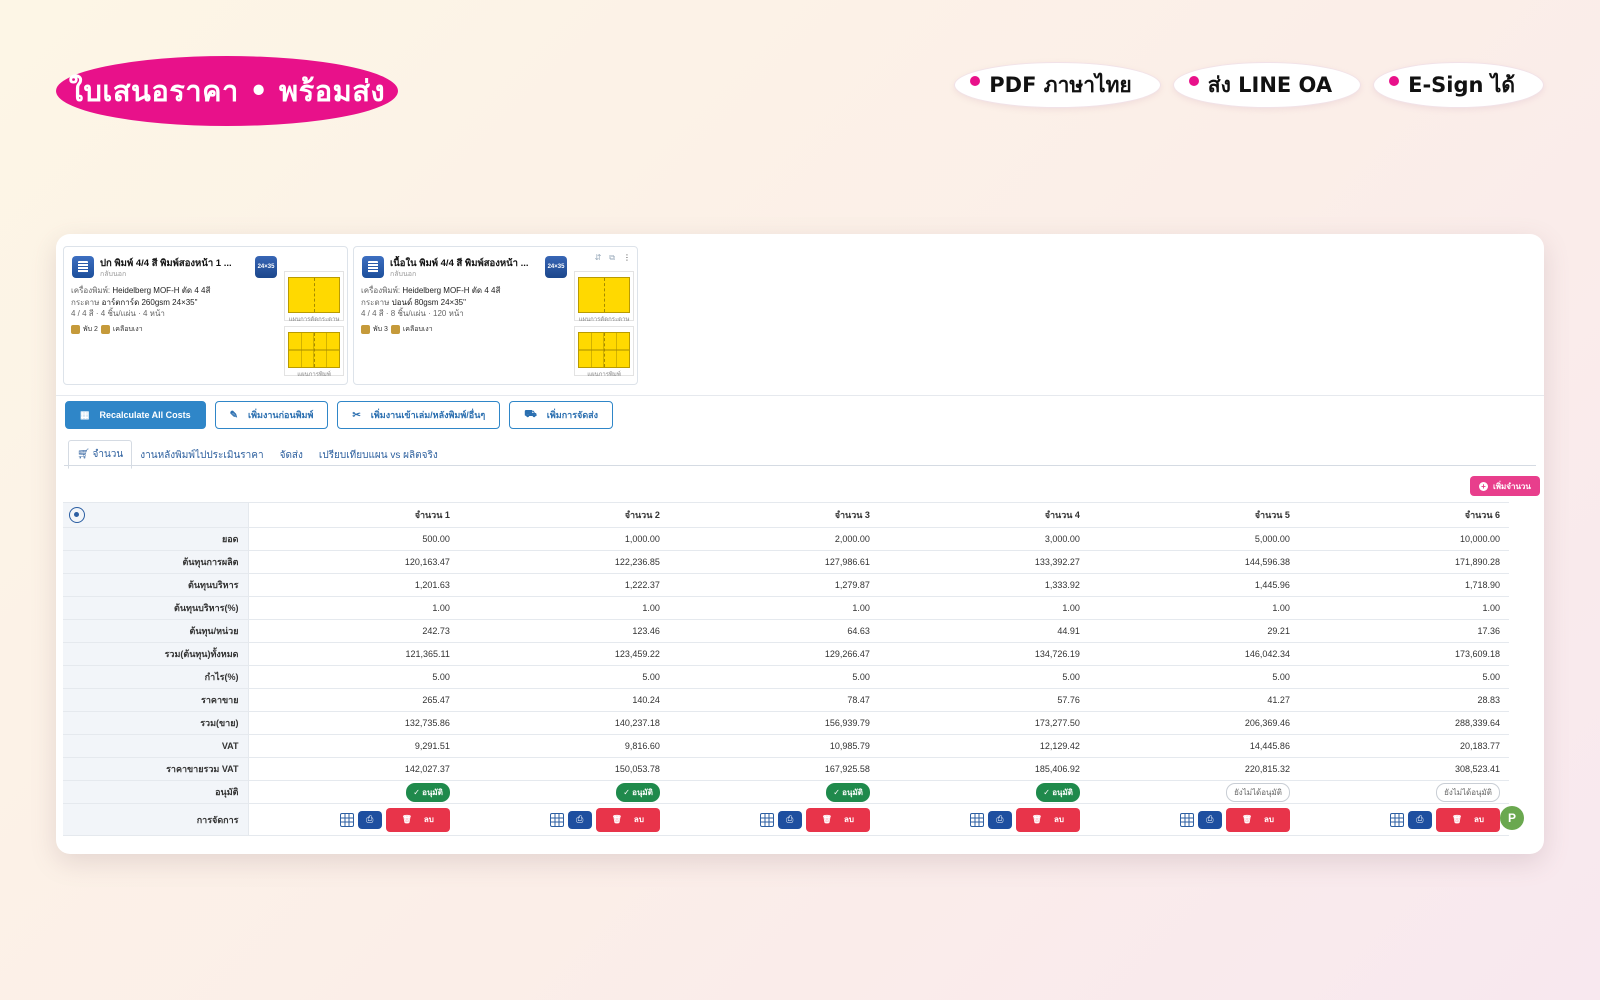 The width and height of the screenshot is (1600, 1000). What do you see at coordinates (314, 375) in the screenshot?
I see `print-plan-caption: แผนการพิมพ์` at bounding box center [314, 375].